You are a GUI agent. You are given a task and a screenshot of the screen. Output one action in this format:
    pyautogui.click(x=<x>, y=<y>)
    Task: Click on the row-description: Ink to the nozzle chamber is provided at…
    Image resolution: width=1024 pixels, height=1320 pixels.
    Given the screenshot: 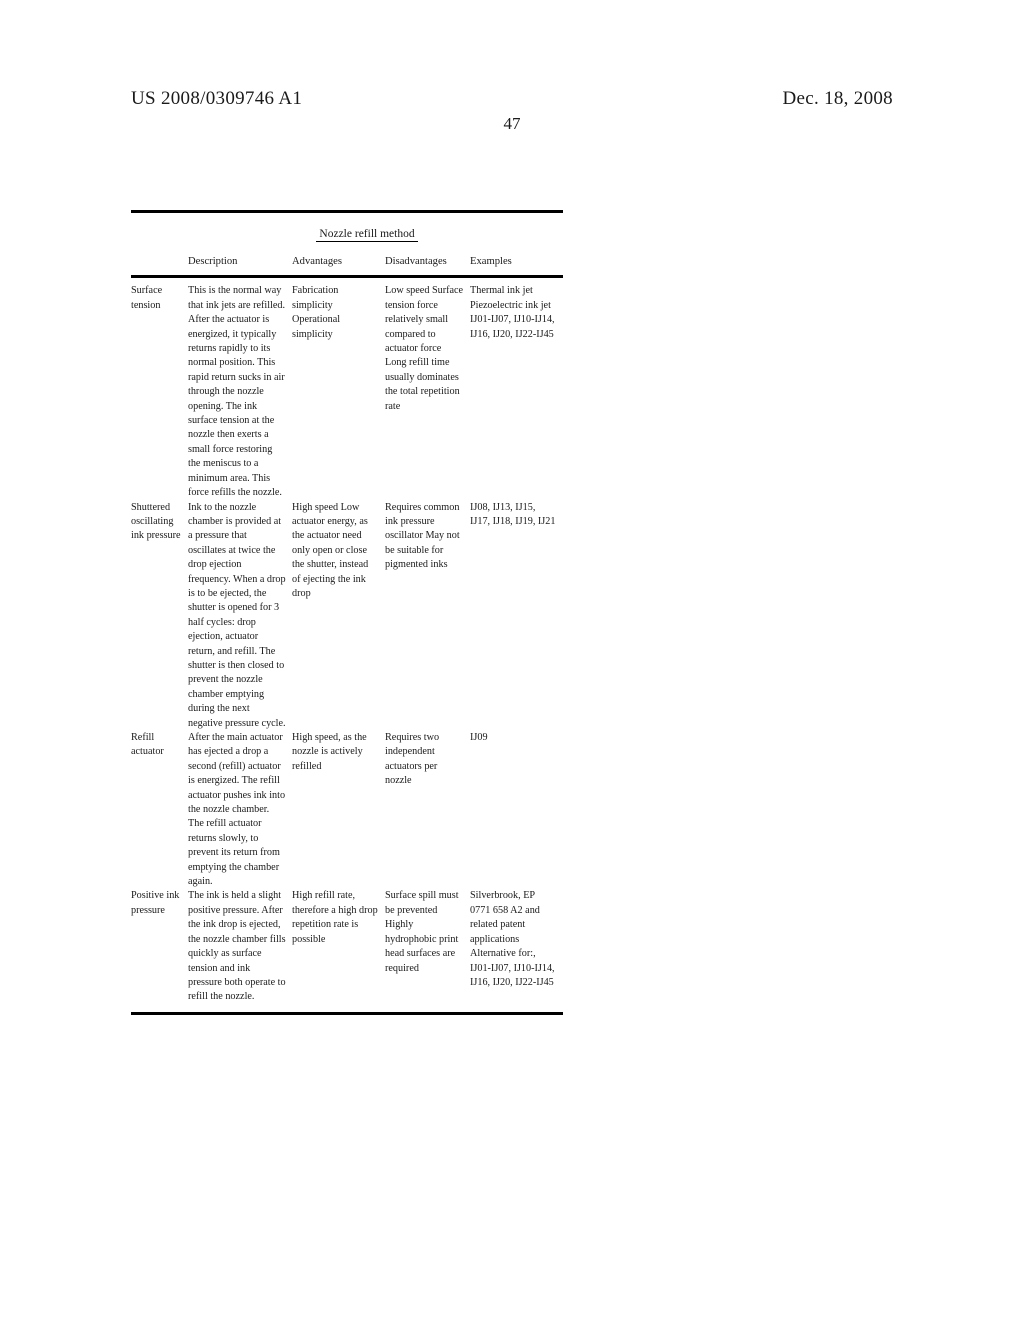 What is the action you would take?
    pyautogui.click(x=240, y=616)
    